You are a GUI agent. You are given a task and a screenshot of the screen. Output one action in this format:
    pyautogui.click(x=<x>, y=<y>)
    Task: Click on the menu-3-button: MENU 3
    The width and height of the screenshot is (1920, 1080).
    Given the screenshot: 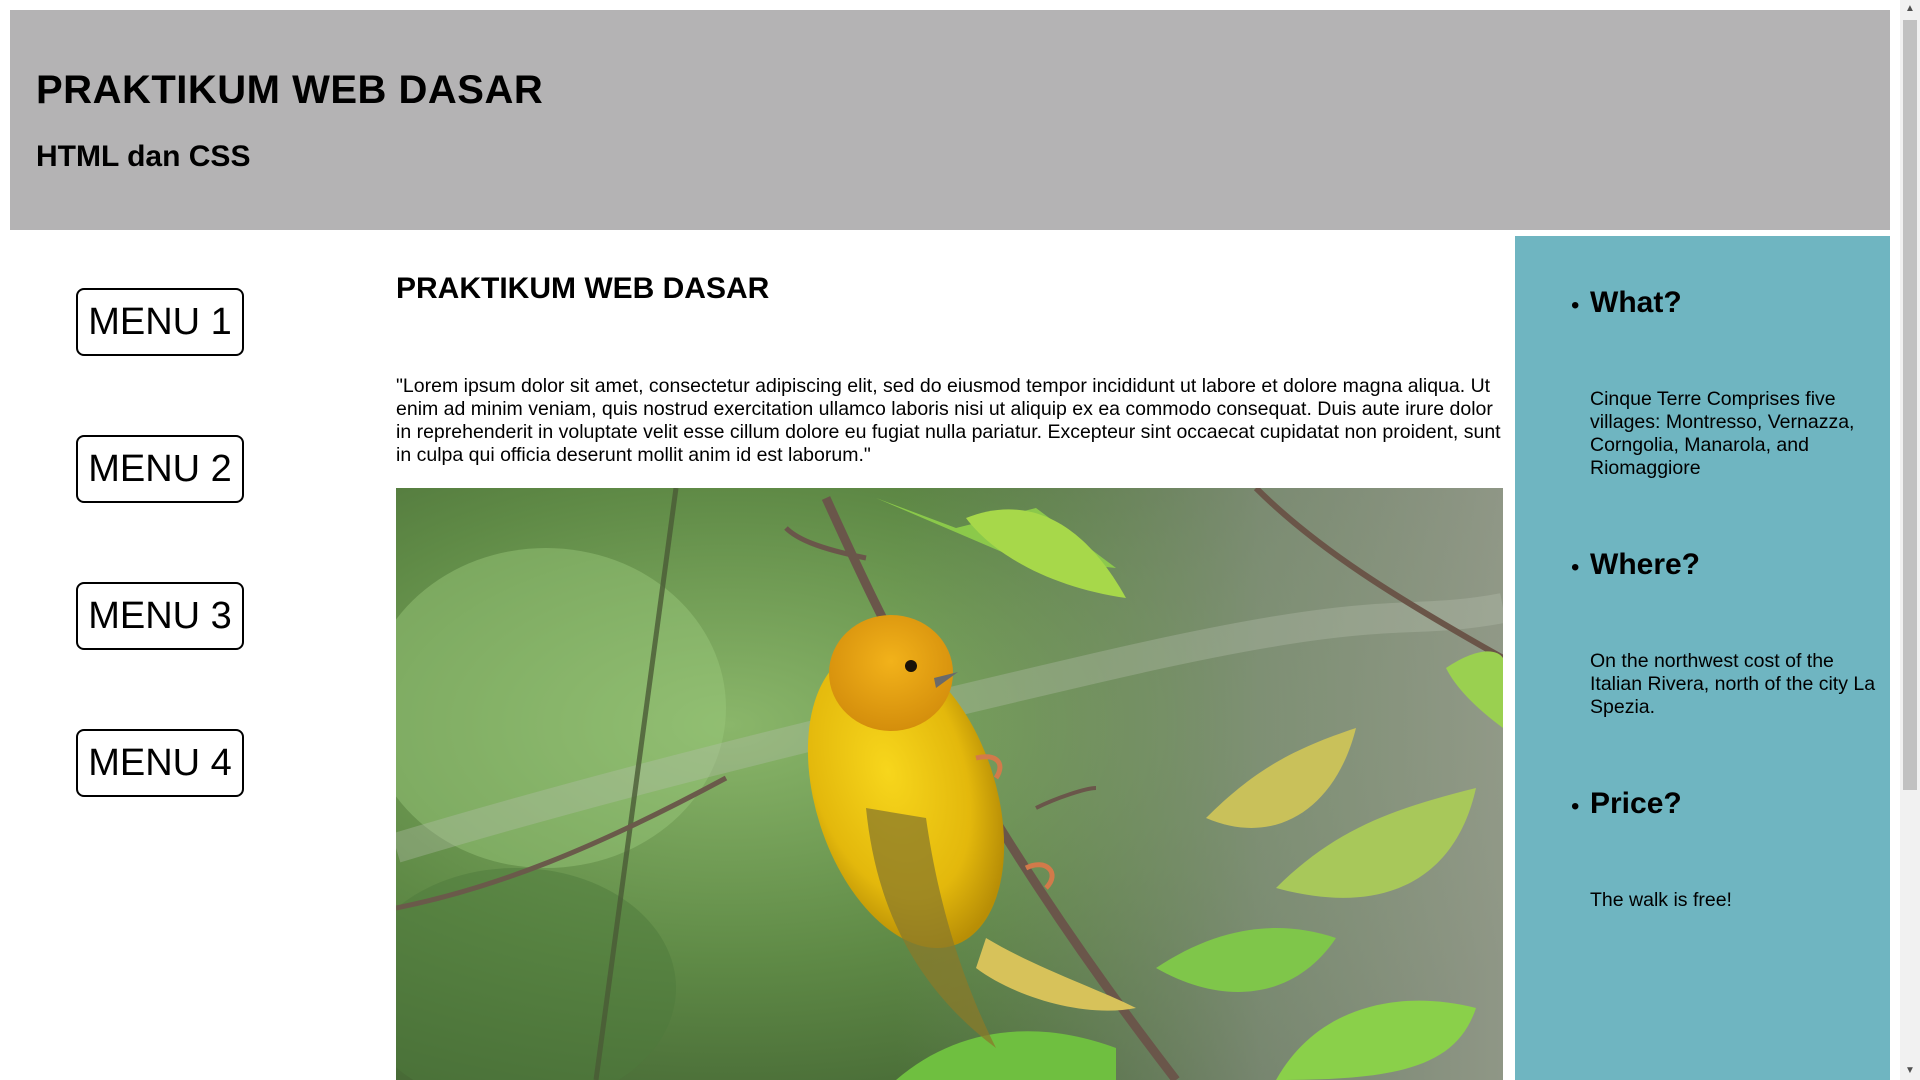 What is the action you would take?
    pyautogui.click(x=160, y=616)
    